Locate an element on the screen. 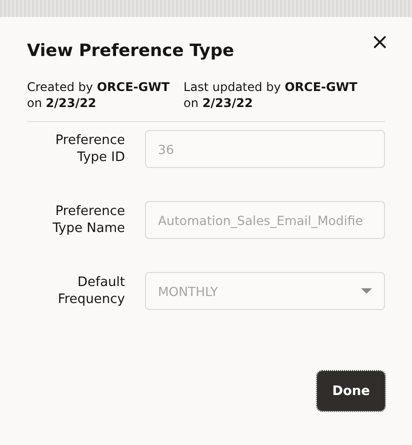 This screenshot has height=445, width=412. field-label: Default Frequency is located at coordinates (90, 291).